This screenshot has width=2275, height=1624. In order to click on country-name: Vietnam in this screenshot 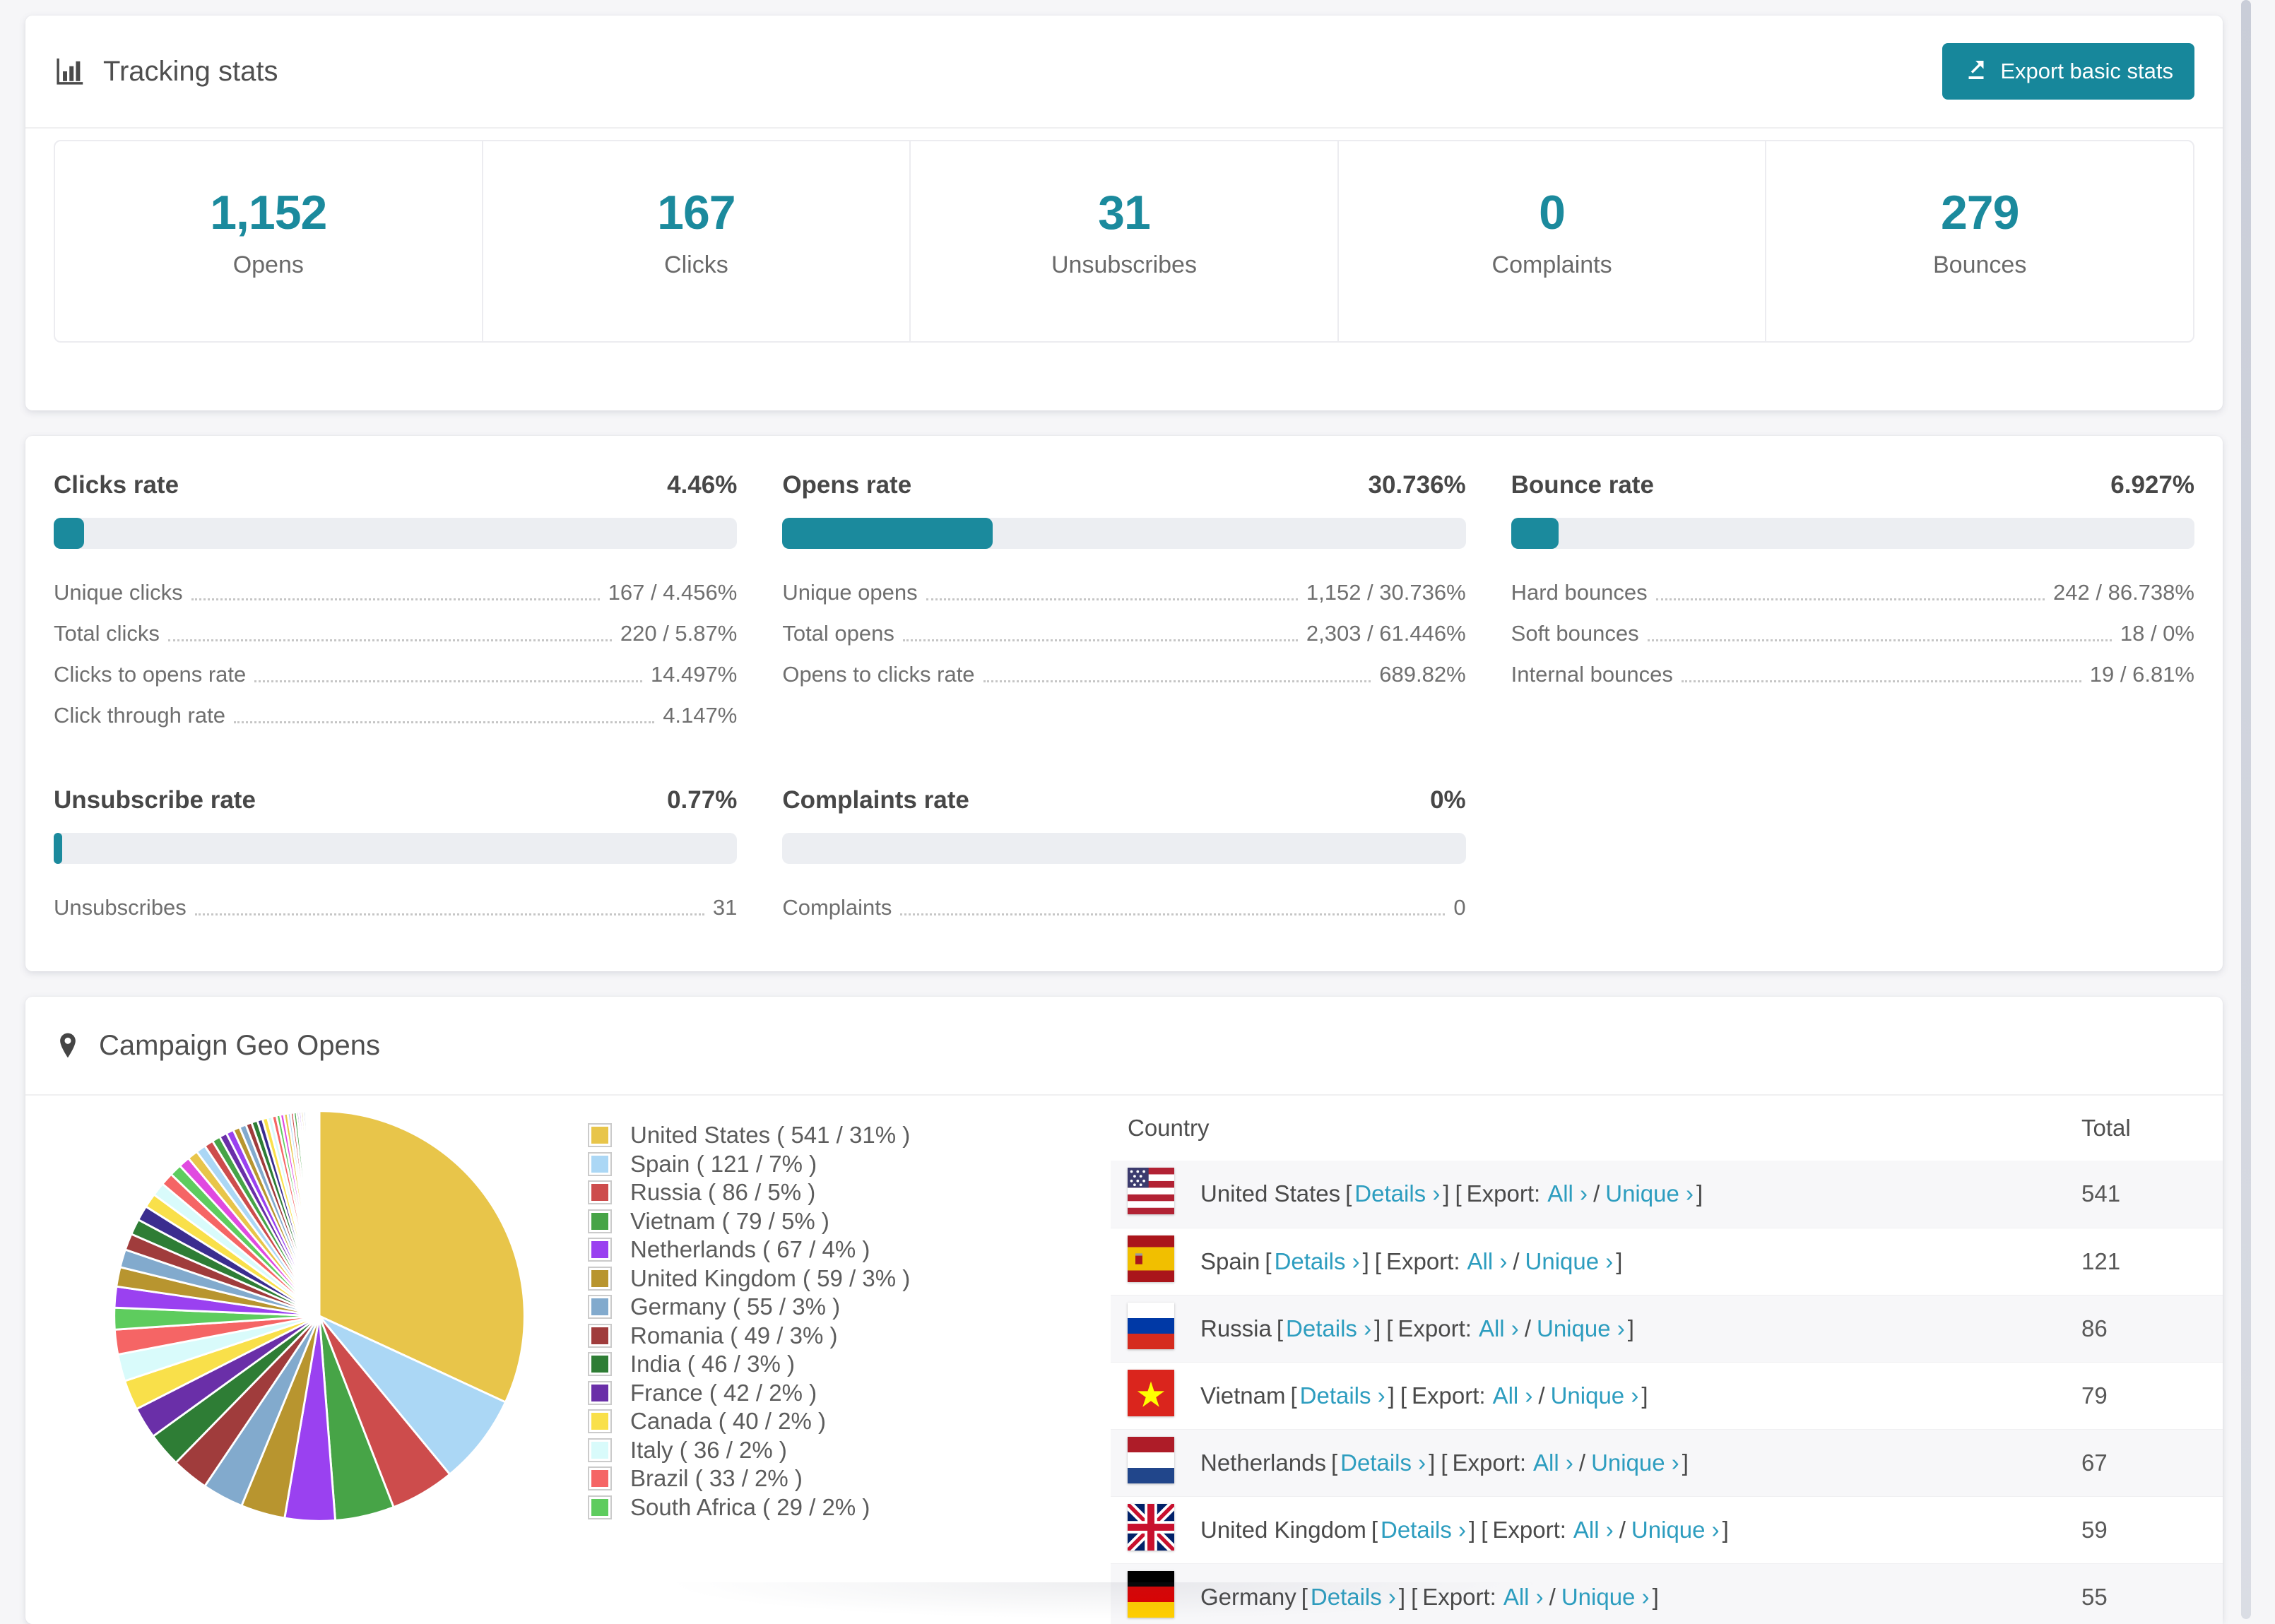, I will do `click(1243, 1395)`.